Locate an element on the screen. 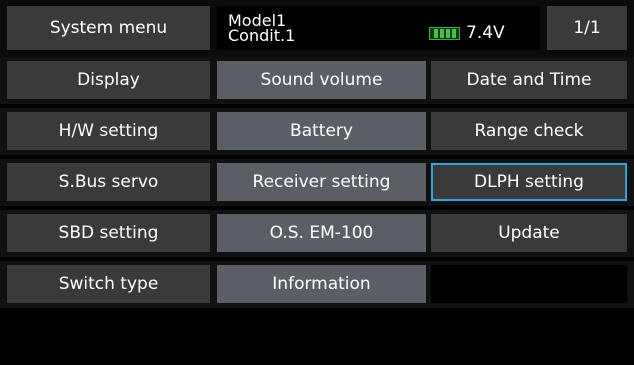 This screenshot has width=634, height=365. os-em-100-button: O.S. EM-100 is located at coordinates (321, 233).